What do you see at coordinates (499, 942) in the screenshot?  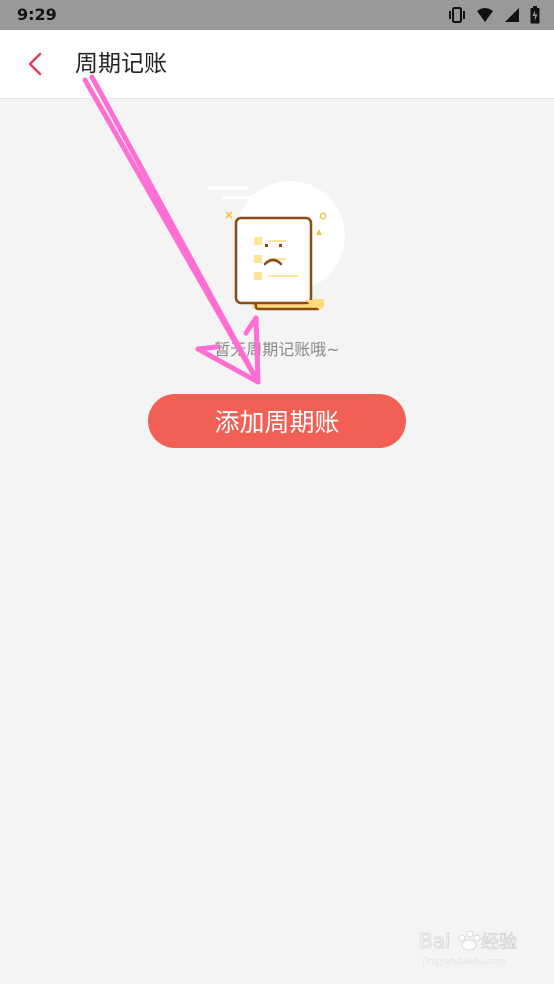 I see `svg-text: 经验` at bounding box center [499, 942].